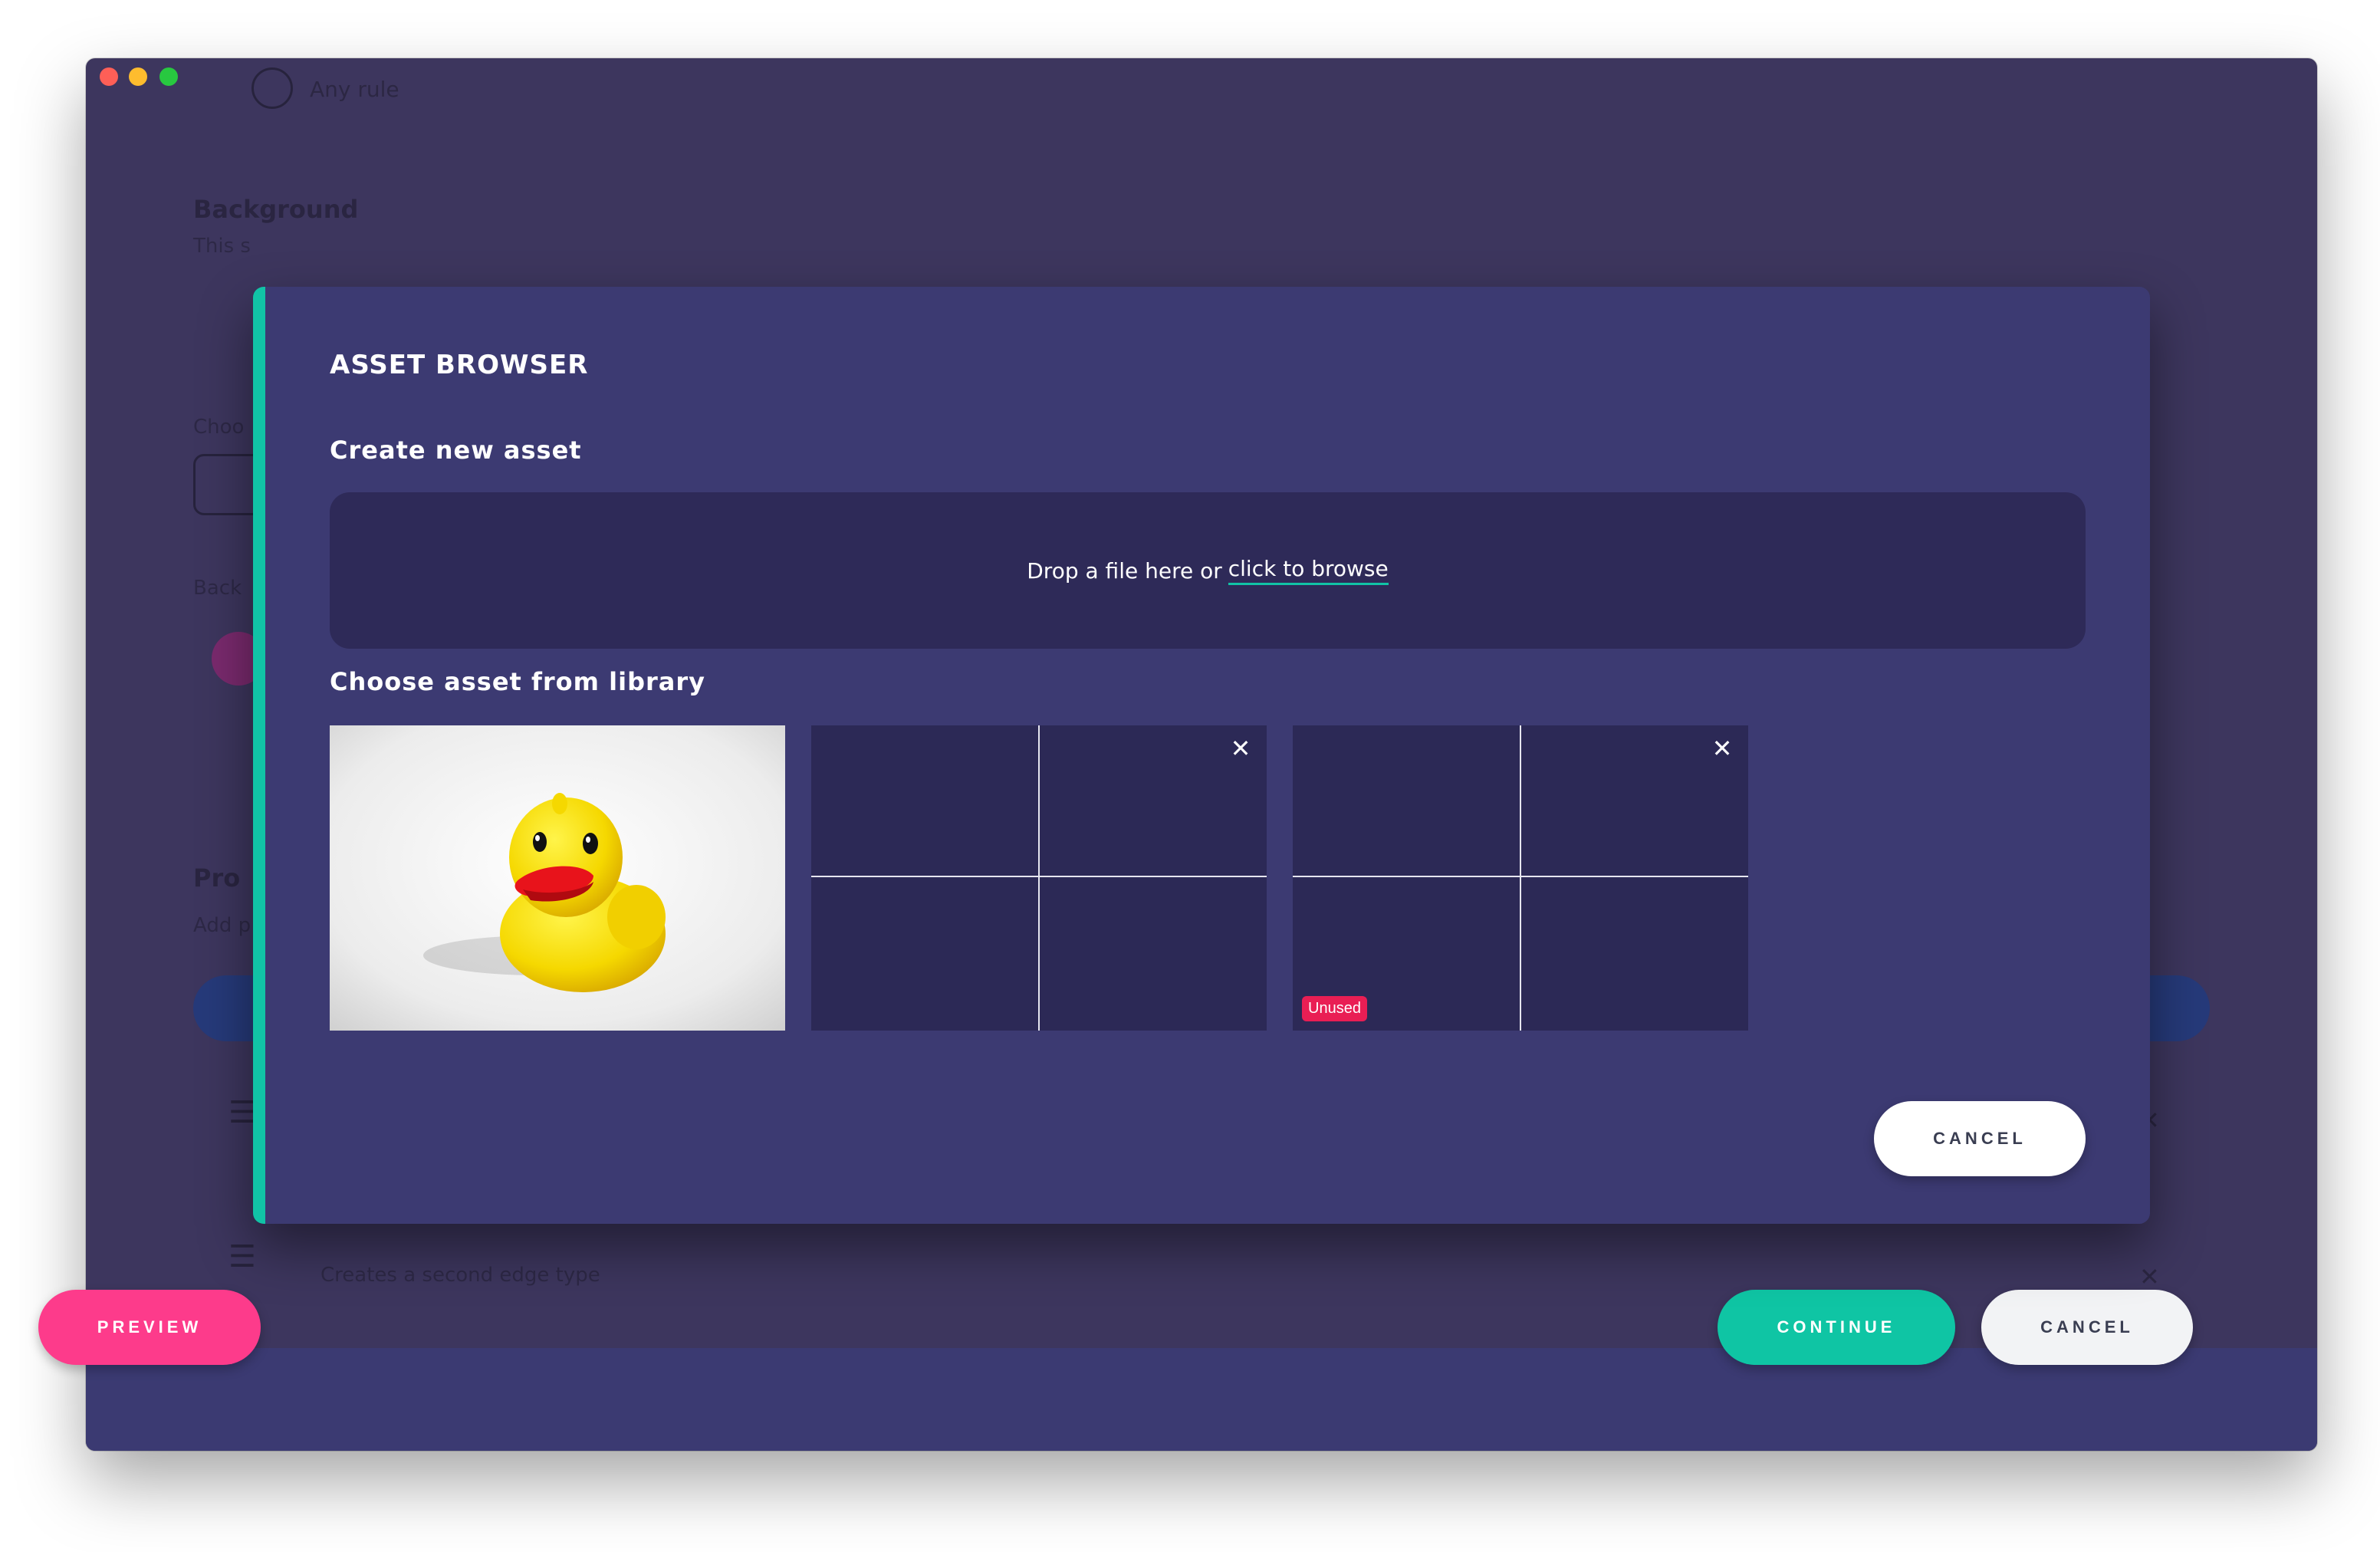 The height and width of the screenshot is (1552, 2380). I want to click on back-label: Back, so click(218, 588).